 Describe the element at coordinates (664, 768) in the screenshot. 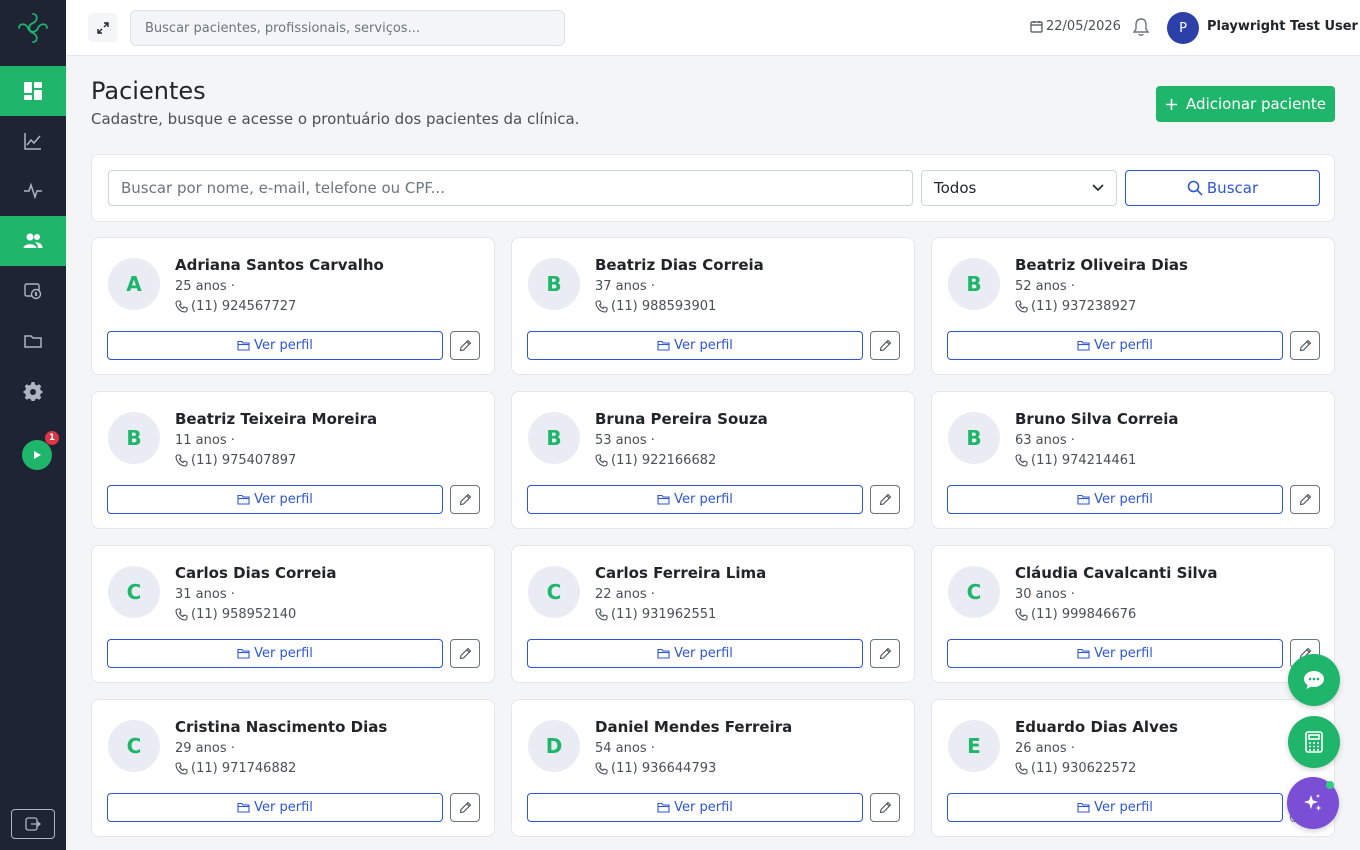

I see `patient-phone-number: (11) 936644793` at that location.